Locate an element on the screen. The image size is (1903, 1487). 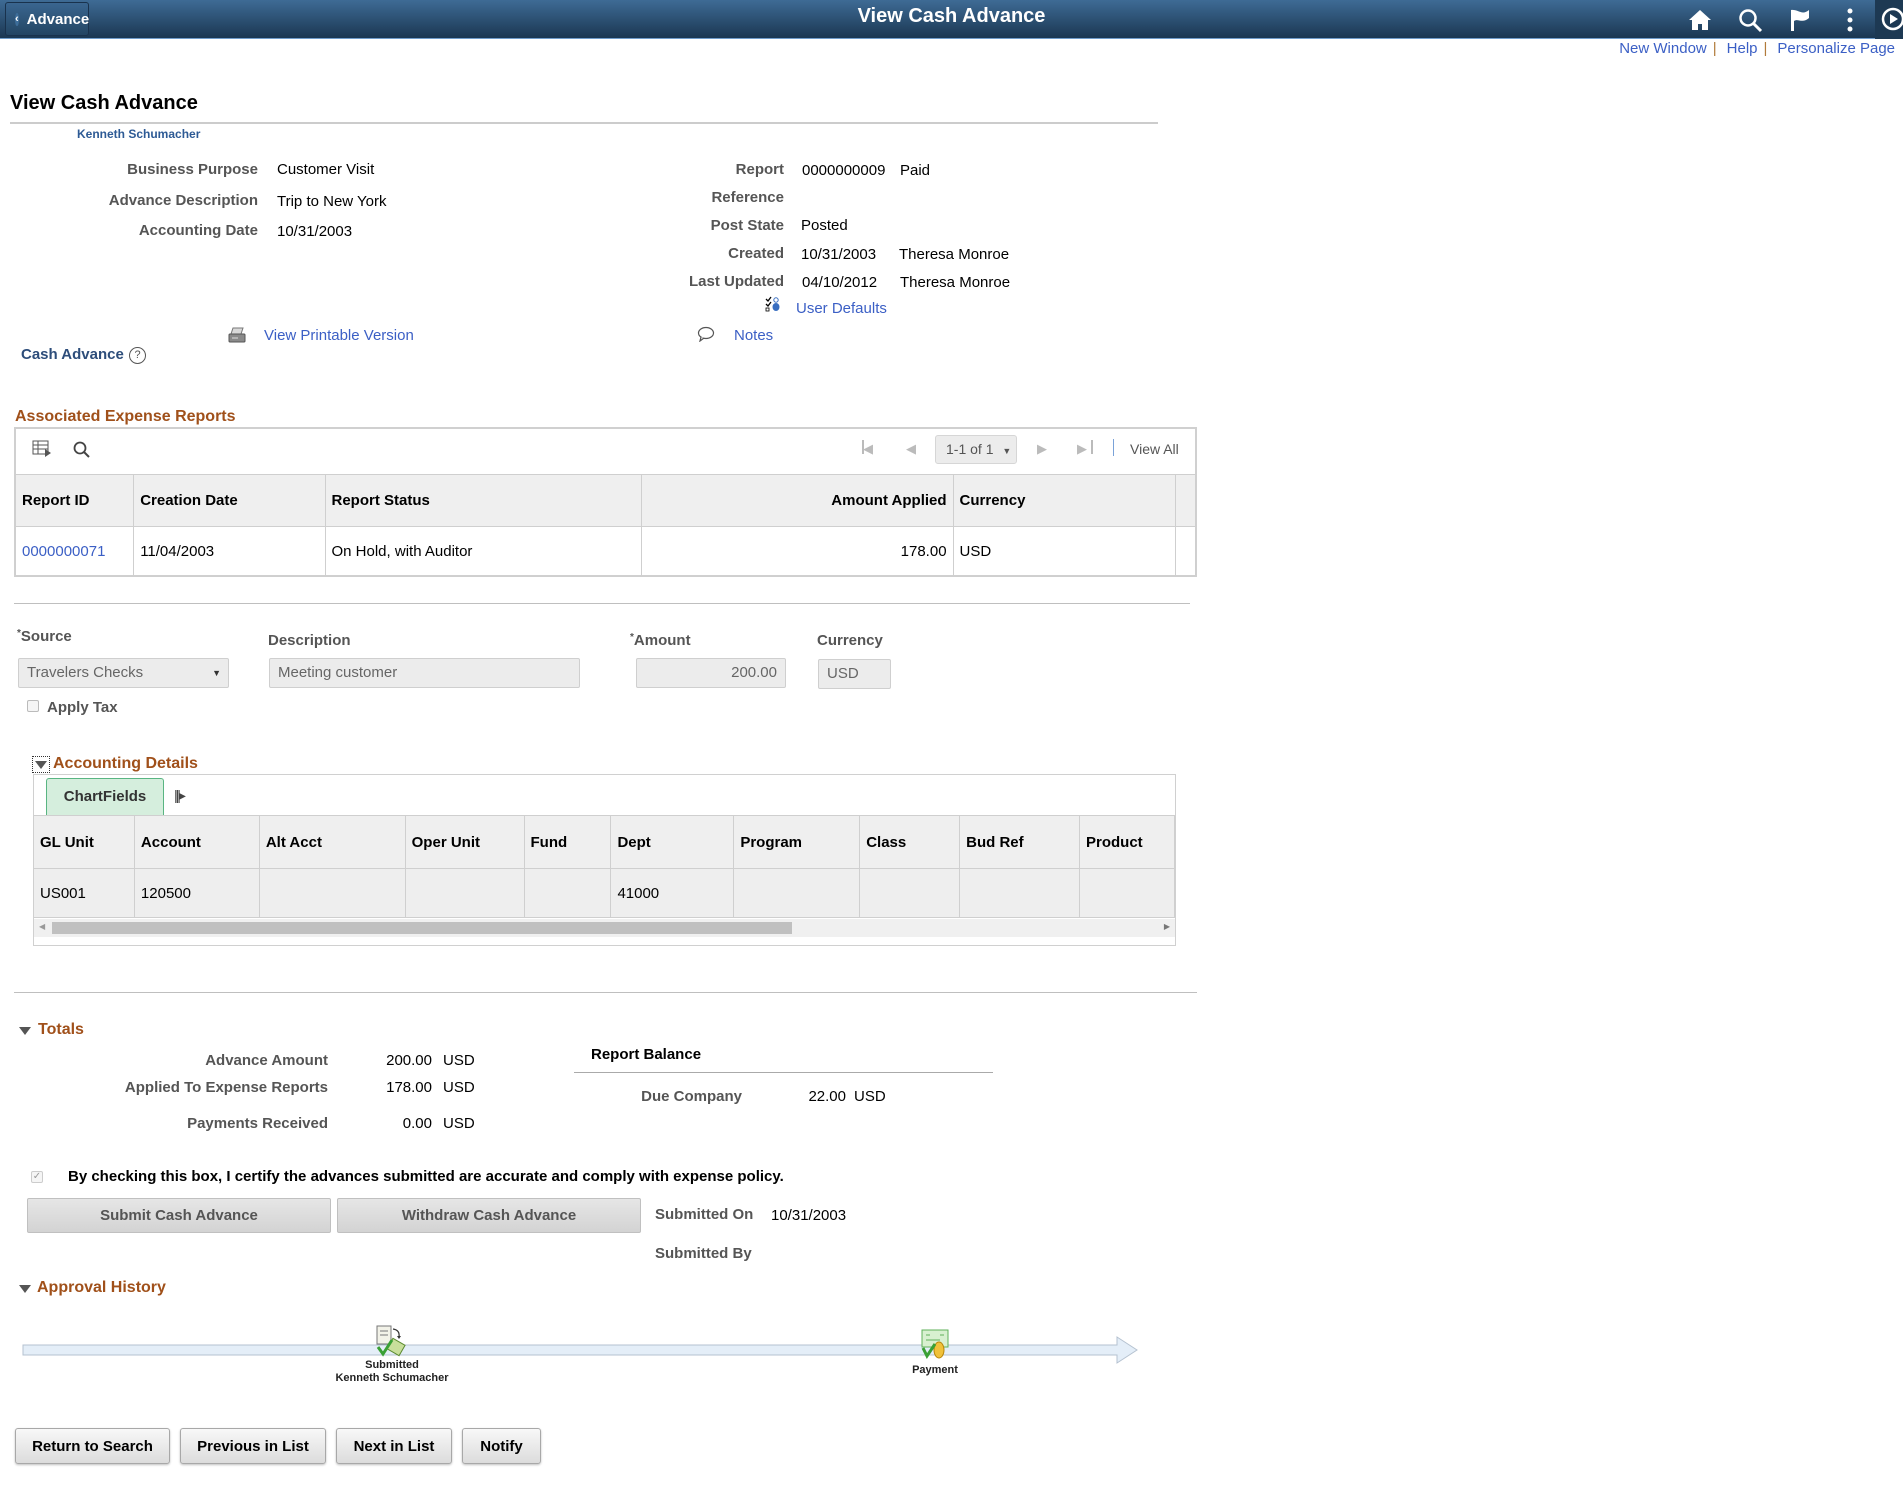
horizontal-scrollbar: ◀ ▶ is located at coordinates (604, 928).